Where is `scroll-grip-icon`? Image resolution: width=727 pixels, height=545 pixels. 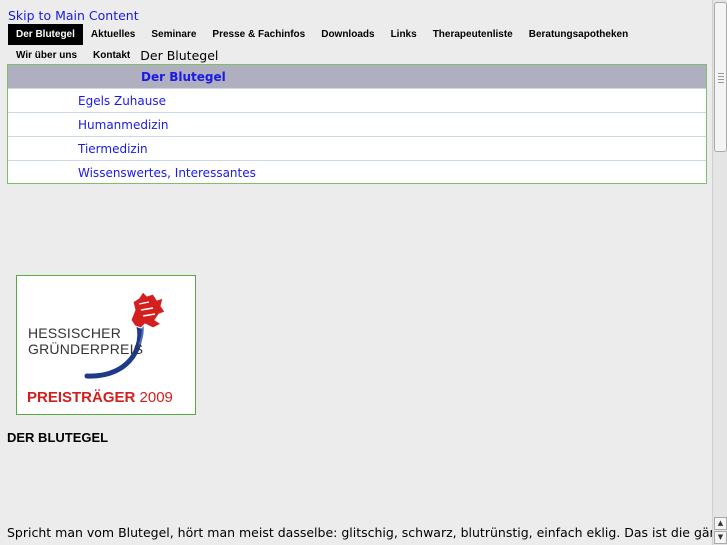
scroll-grip-icon is located at coordinates (721, 78).